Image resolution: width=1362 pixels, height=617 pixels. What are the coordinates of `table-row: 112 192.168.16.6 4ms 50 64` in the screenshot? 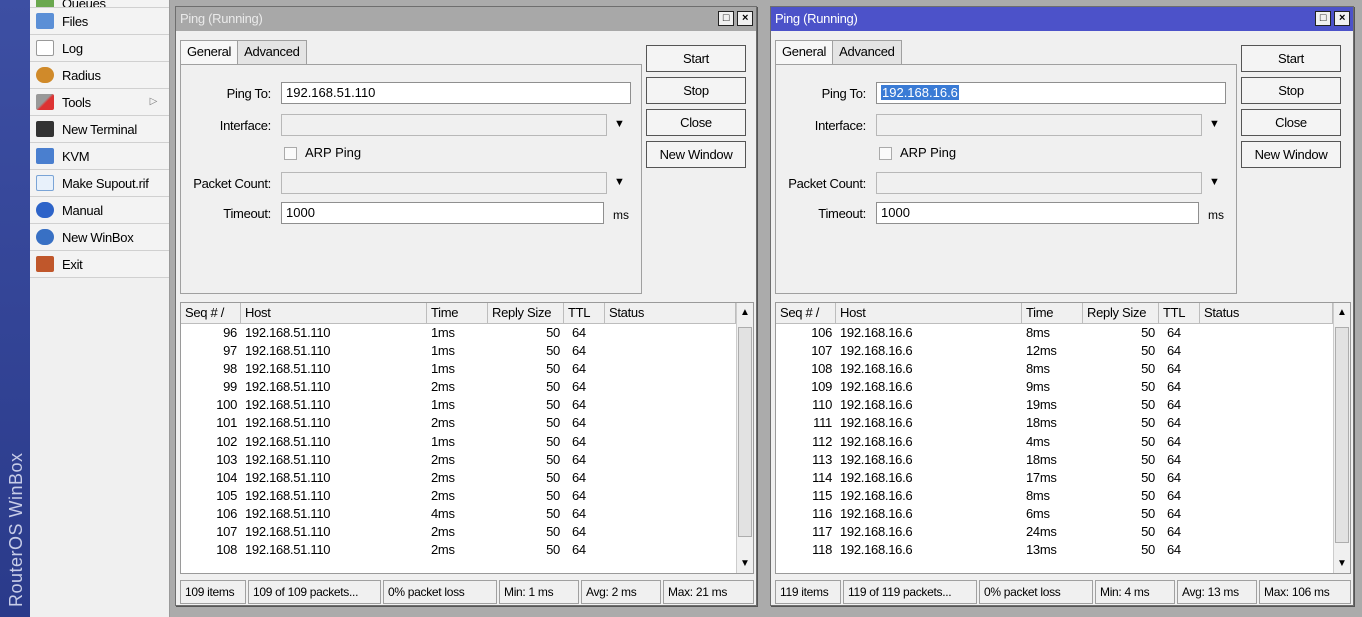 It's located at (1063, 442).